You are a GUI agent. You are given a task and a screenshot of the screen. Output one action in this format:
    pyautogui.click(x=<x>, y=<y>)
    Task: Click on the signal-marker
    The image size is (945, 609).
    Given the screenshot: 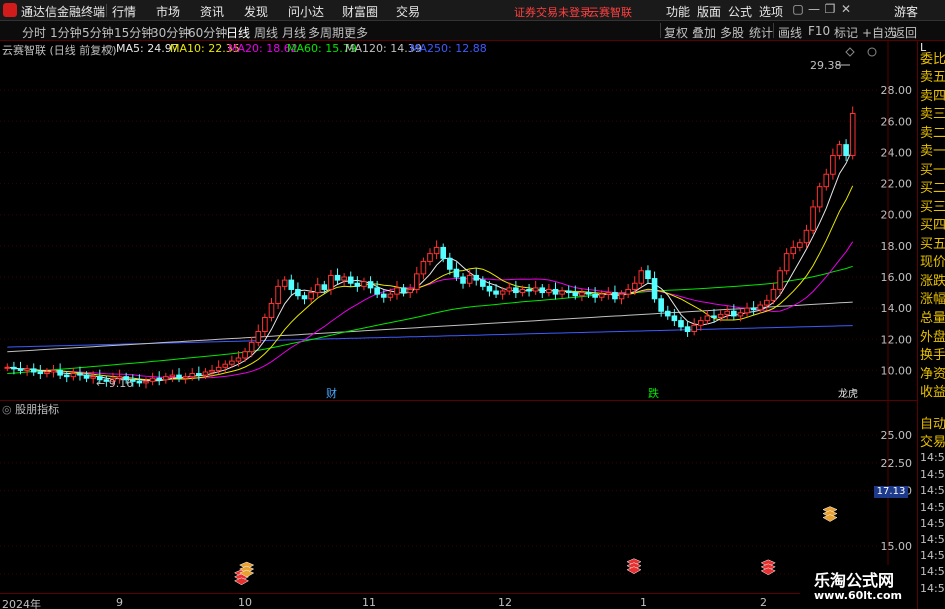 What is the action you would take?
    pyautogui.click(x=241, y=581)
    